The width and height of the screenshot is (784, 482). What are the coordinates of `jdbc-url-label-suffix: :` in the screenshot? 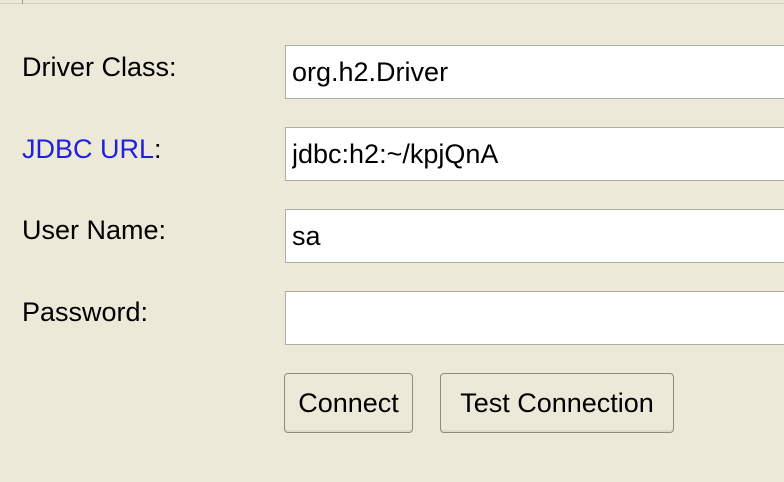 It's located at (158, 149).